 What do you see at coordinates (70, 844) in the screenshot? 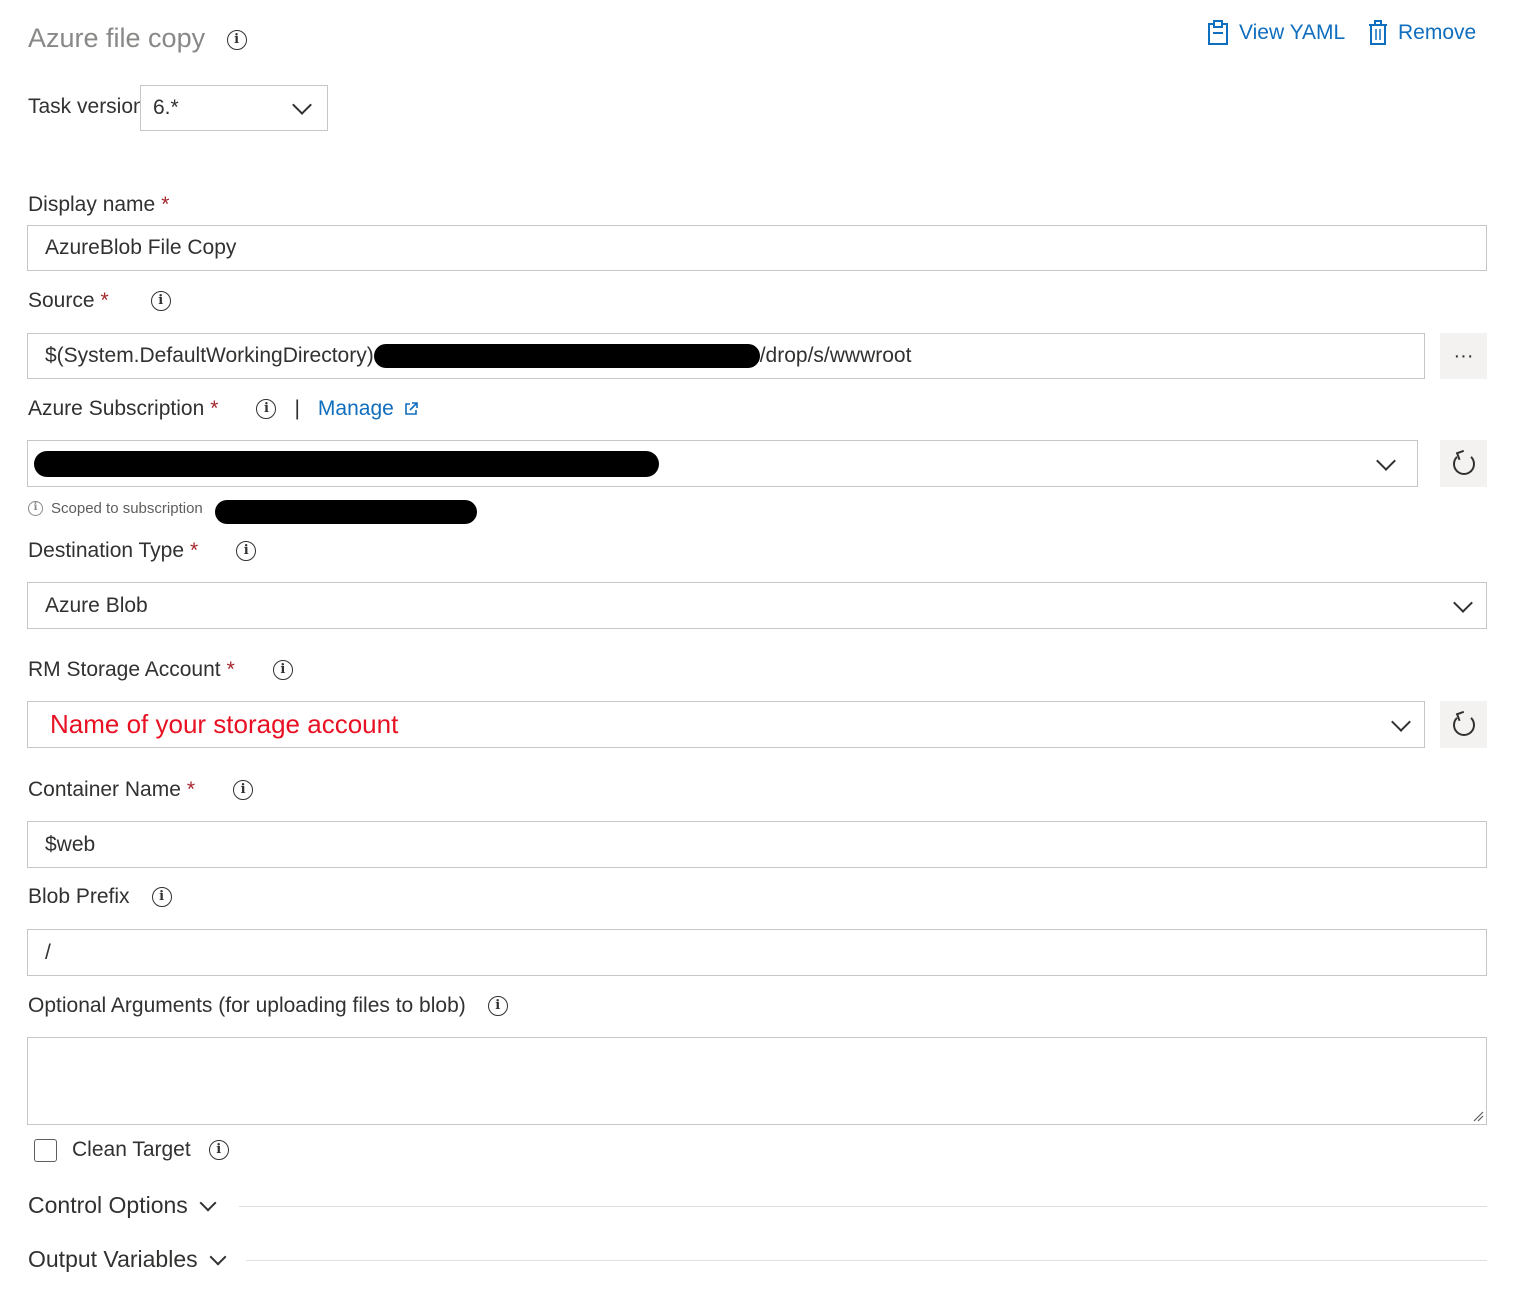
I see `container-name-value: $web` at bounding box center [70, 844].